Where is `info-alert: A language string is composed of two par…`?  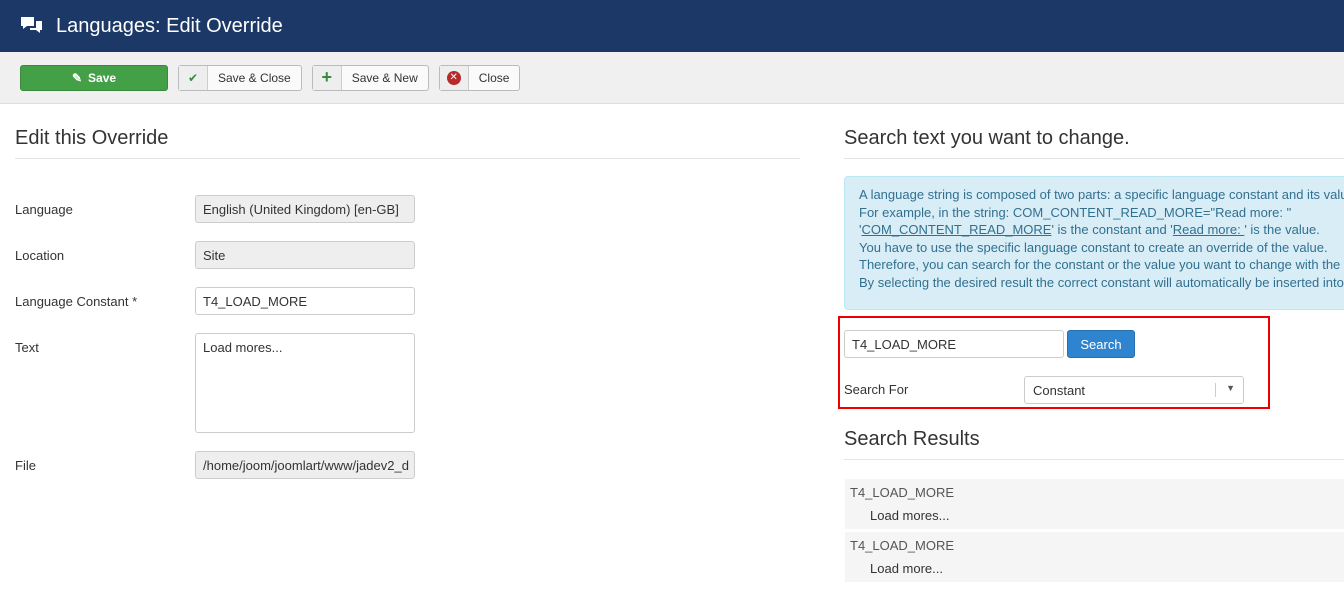
info-alert: A language string is composed of two par… is located at coordinates (1094, 243).